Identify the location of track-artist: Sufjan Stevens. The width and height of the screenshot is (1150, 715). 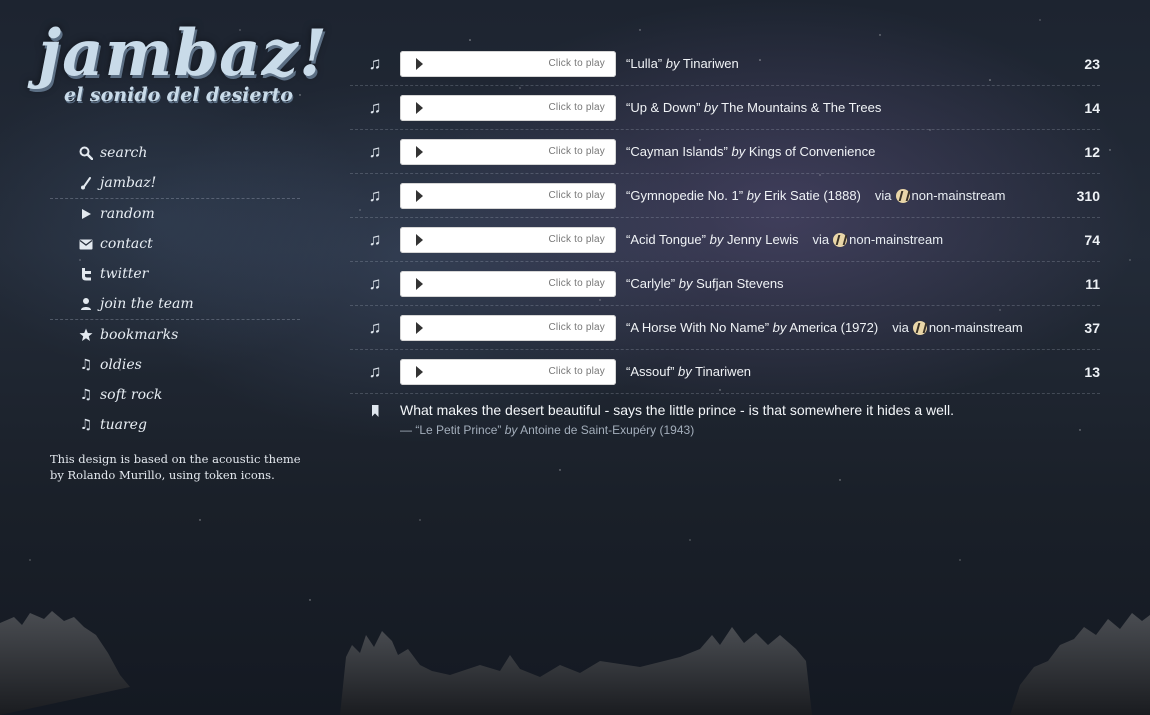
(739, 283).